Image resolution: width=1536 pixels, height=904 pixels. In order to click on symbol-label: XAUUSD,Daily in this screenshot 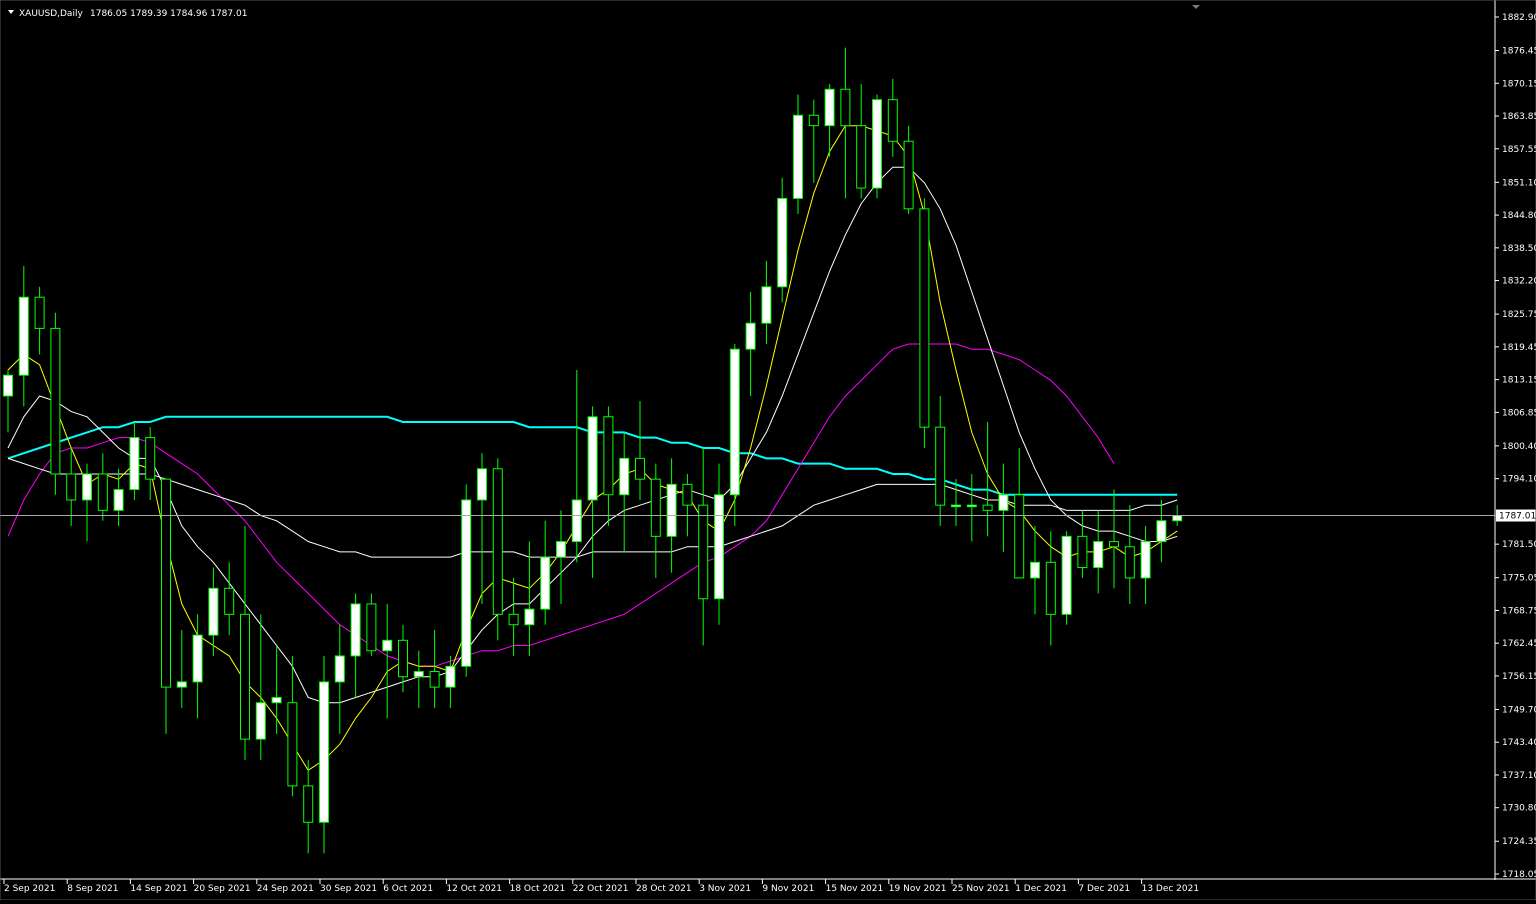, I will do `click(51, 14)`.